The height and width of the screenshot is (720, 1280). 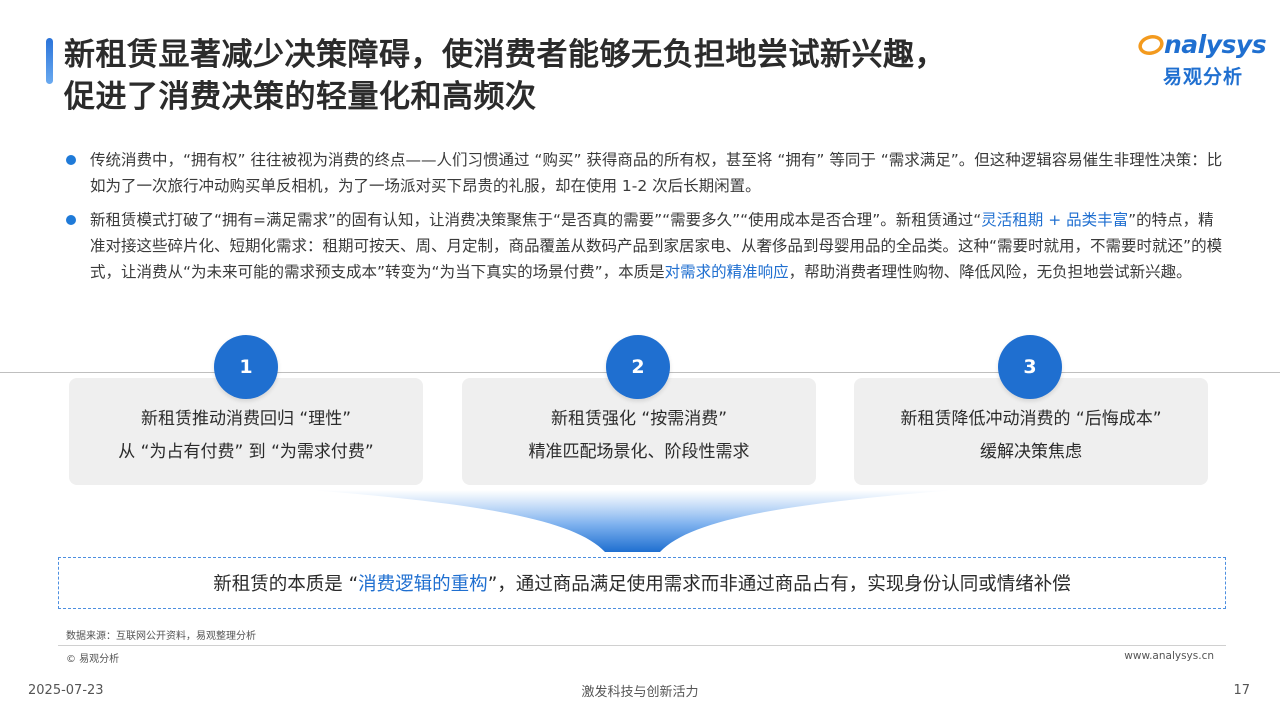 What do you see at coordinates (505, 55) in the screenshot?
I see `page-title-line-1: 新租赁显著减少决策障碍，使消费者能够无负担地尝试新兴趣，` at bounding box center [505, 55].